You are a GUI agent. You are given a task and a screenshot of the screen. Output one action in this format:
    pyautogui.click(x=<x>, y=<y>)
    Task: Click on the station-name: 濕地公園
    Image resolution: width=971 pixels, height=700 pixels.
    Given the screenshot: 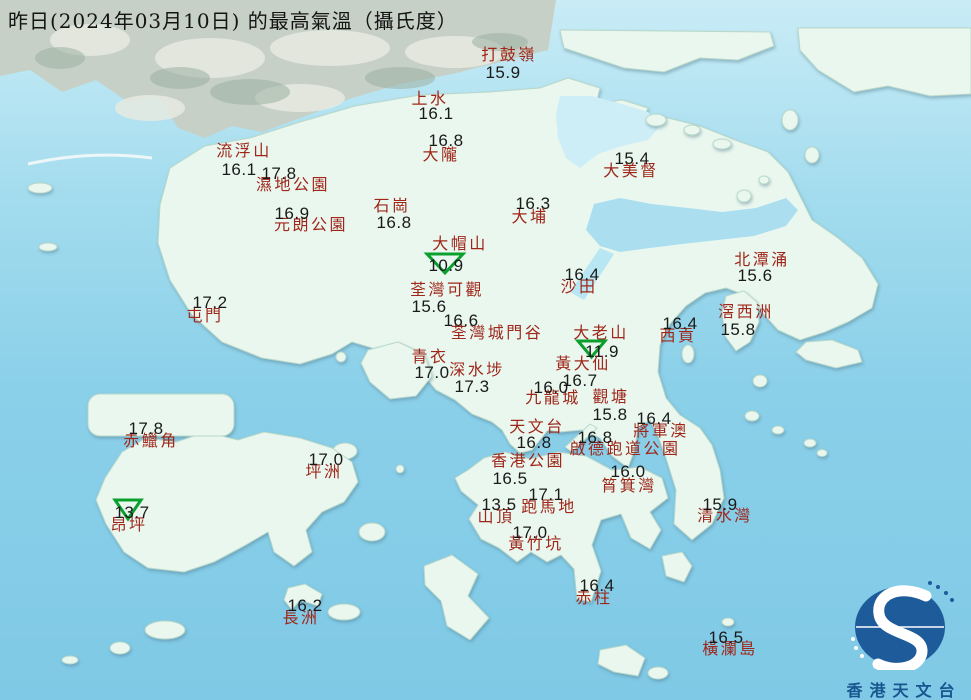 What is the action you would take?
    pyautogui.click(x=293, y=184)
    